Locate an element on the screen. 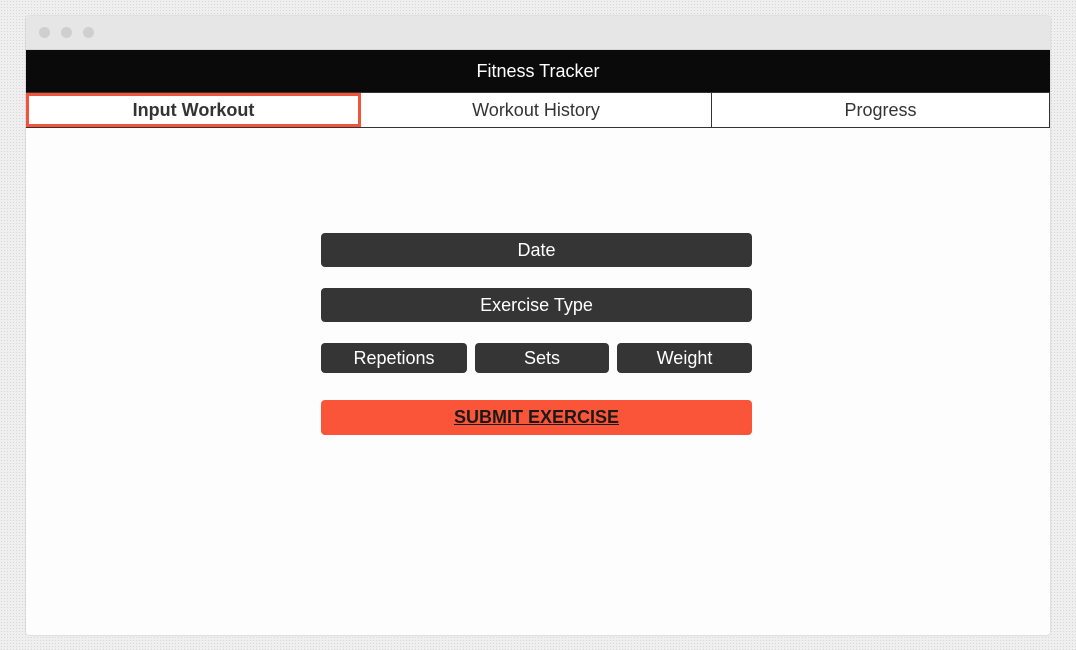 Image resolution: width=1076 pixels, height=650 pixels. weight-field: Weight is located at coordinates (684, 358).